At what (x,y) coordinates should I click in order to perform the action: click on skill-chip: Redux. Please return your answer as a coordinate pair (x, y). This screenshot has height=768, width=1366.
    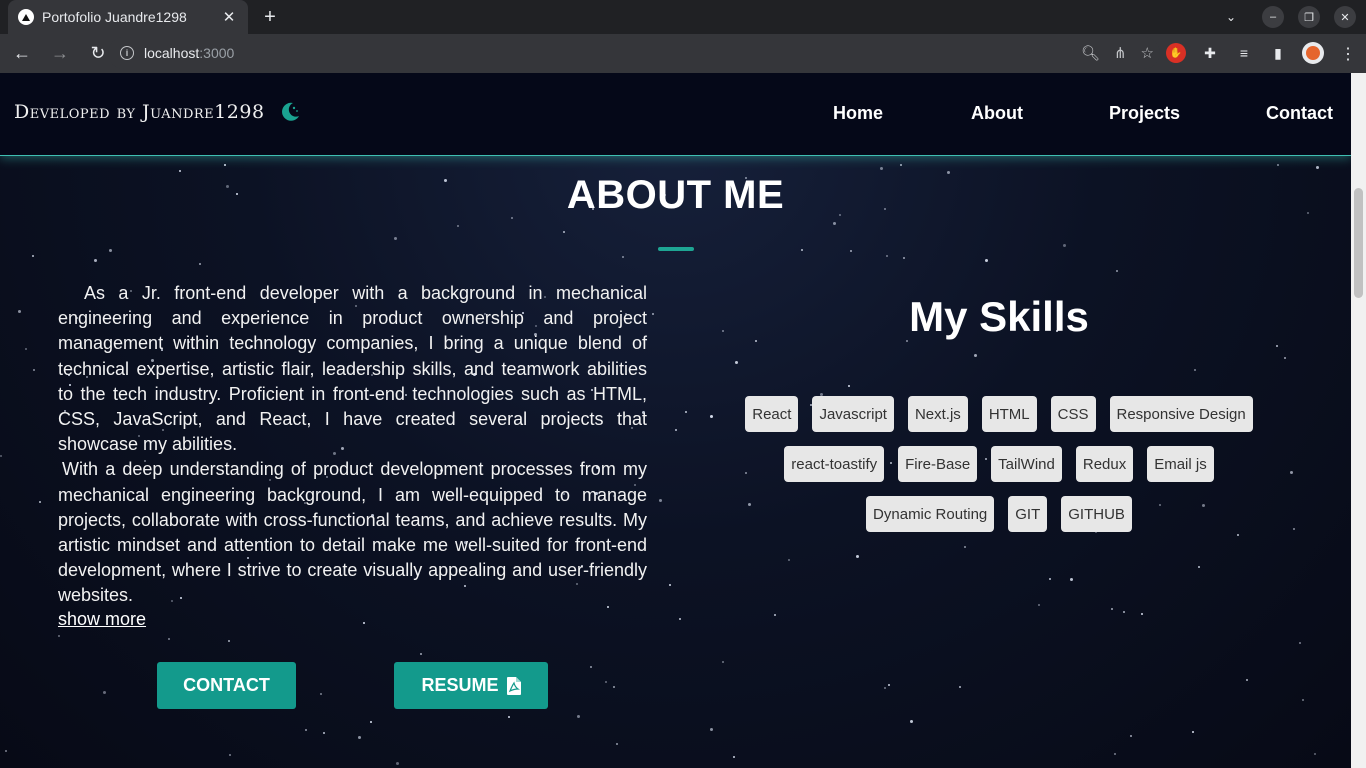
    Looking at the image, I should click on (1104, 464).